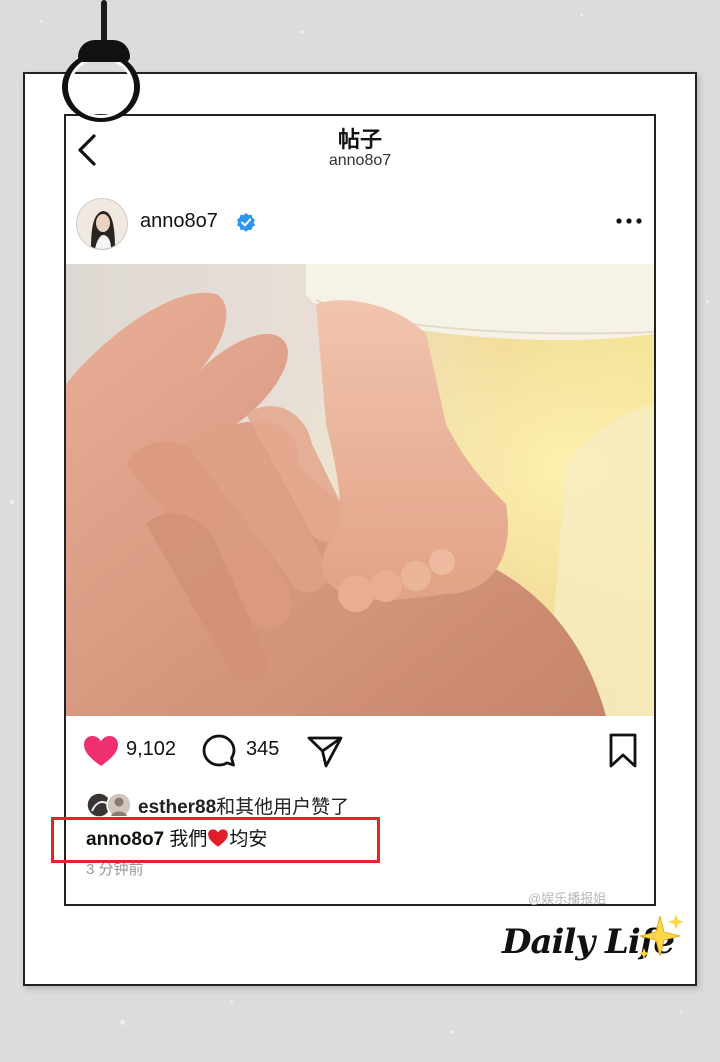 This screenshot has height=1062, width=720. What do you see at coordinates (246, 222) in the screenshot?
I see `verified-badge-icon` at bounding box center [246, 222].